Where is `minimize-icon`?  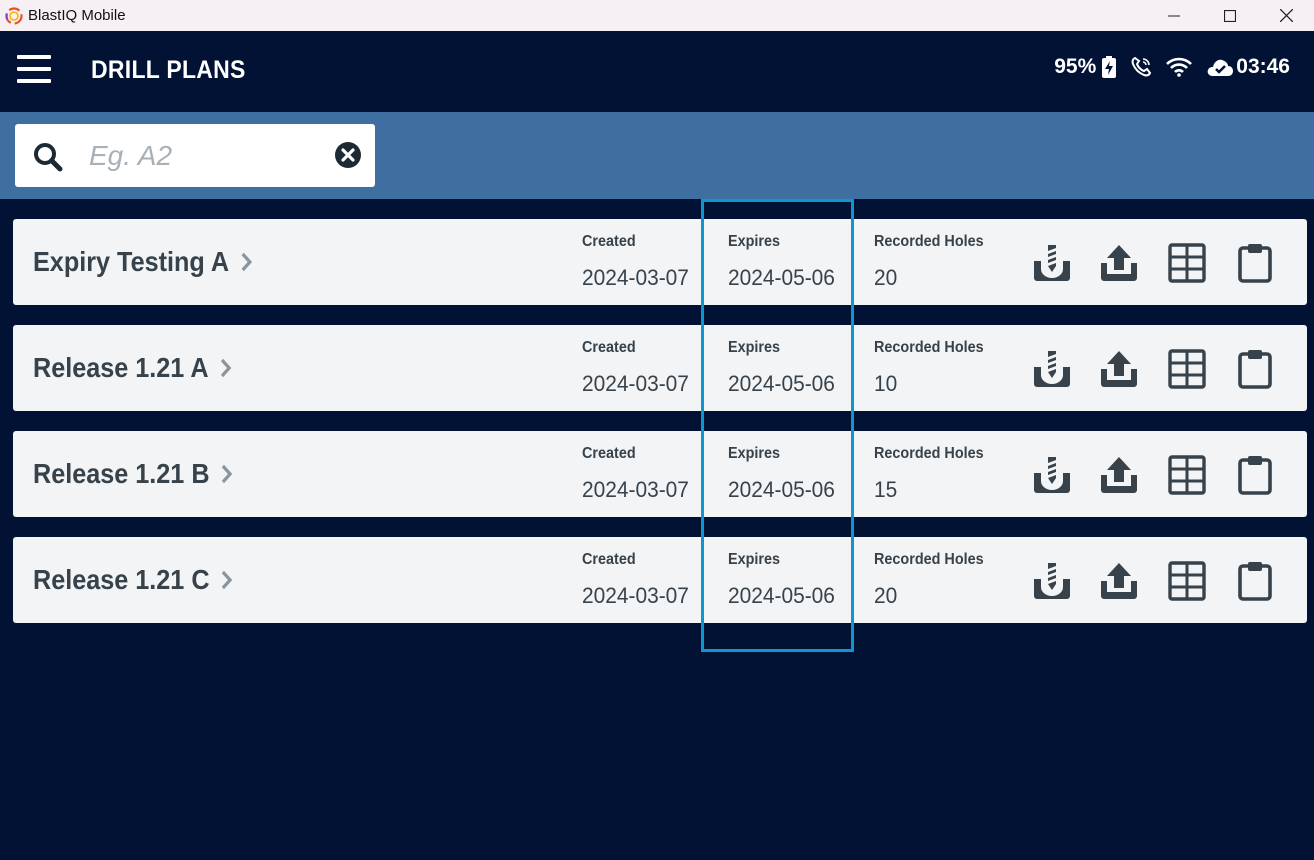 minimize-icon is located at coordinates (1174, 15).